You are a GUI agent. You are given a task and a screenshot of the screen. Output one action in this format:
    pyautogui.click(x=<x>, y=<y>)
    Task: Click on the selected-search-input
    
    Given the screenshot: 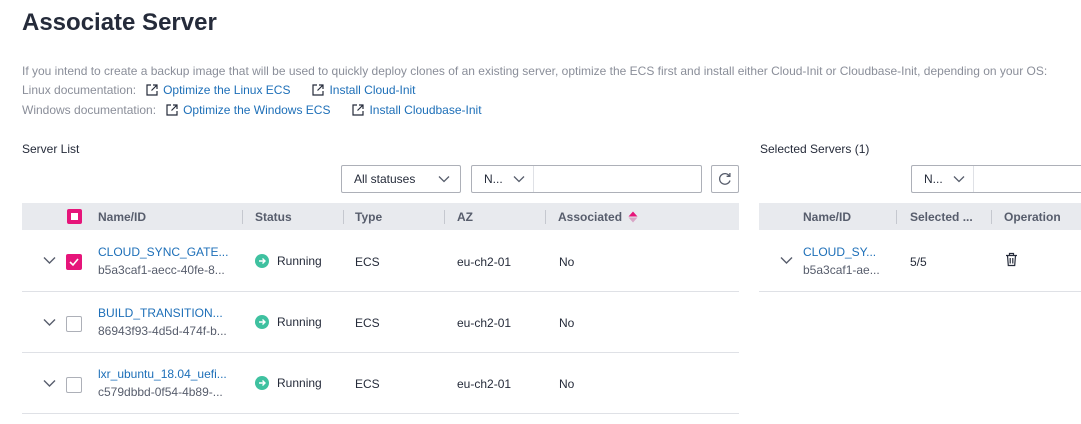 What is the action you would take?
    pyautogui.click(x=1027, y=179)
    